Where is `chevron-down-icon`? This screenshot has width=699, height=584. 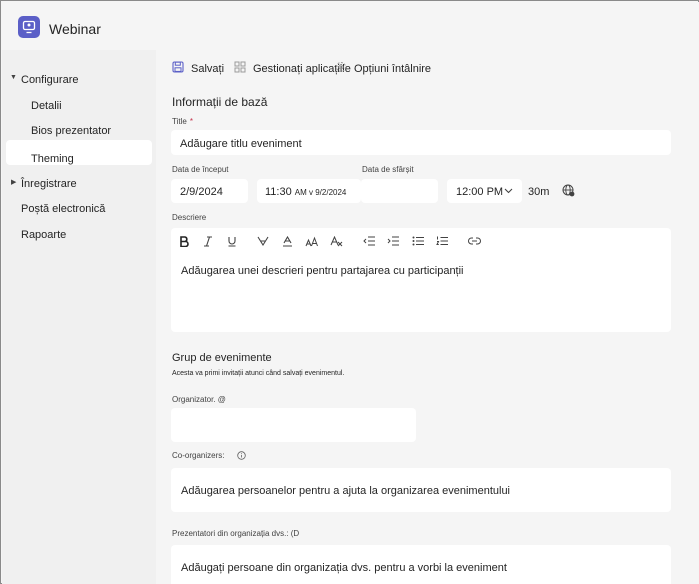
chevron-down-icon is located at coordinates (508, 191).